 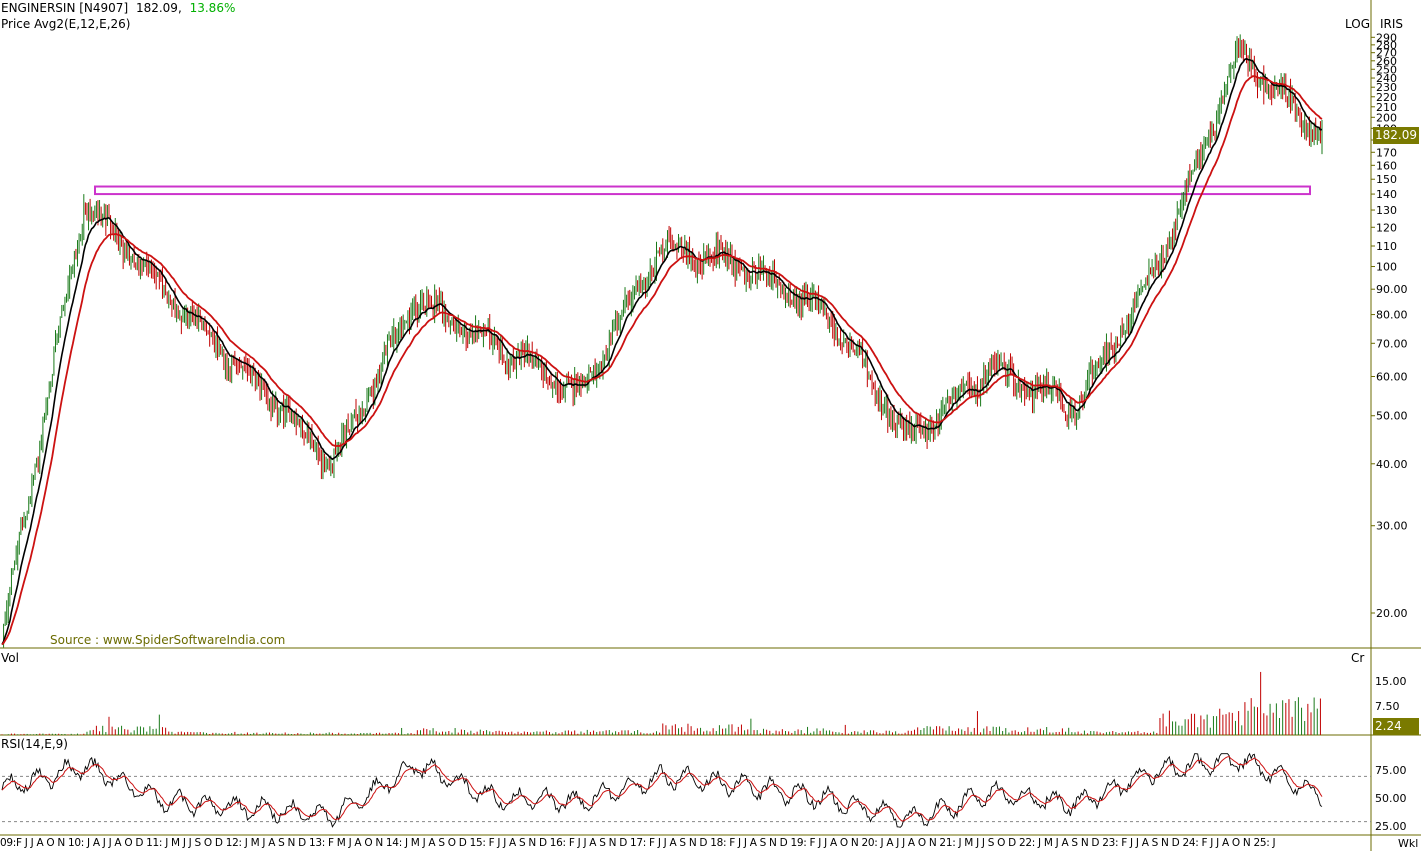 What do you see at coordinates (1392, 24) in the screenshot?
I see `scale-name-label: IRIS` at bounding box center [1392, 24].